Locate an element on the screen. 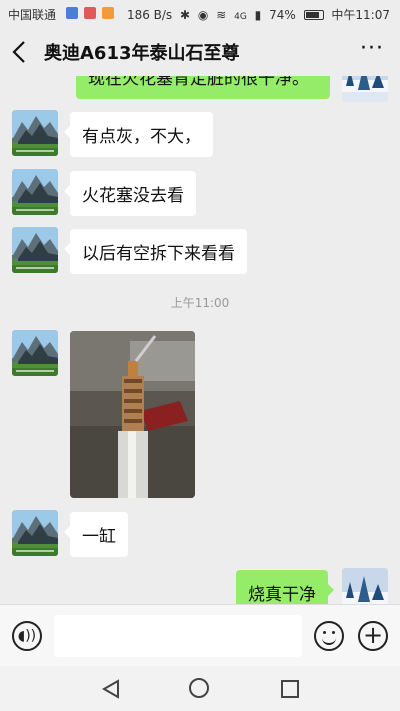 The height and width of the screenshot is (711, 400). status-right: 186 B/s ✱ ◉ ≋ 4G ▮ 74% 中午11:07 is located at coordinates (256, 14).